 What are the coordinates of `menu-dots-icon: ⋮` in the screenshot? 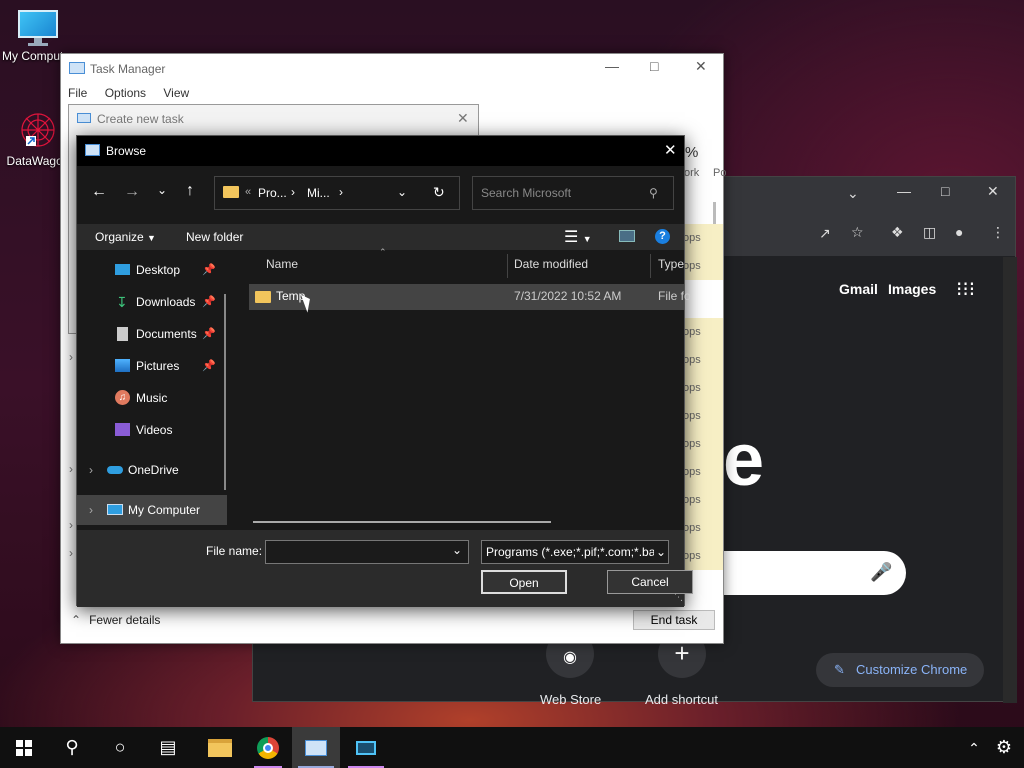 It's located at (998, 232).